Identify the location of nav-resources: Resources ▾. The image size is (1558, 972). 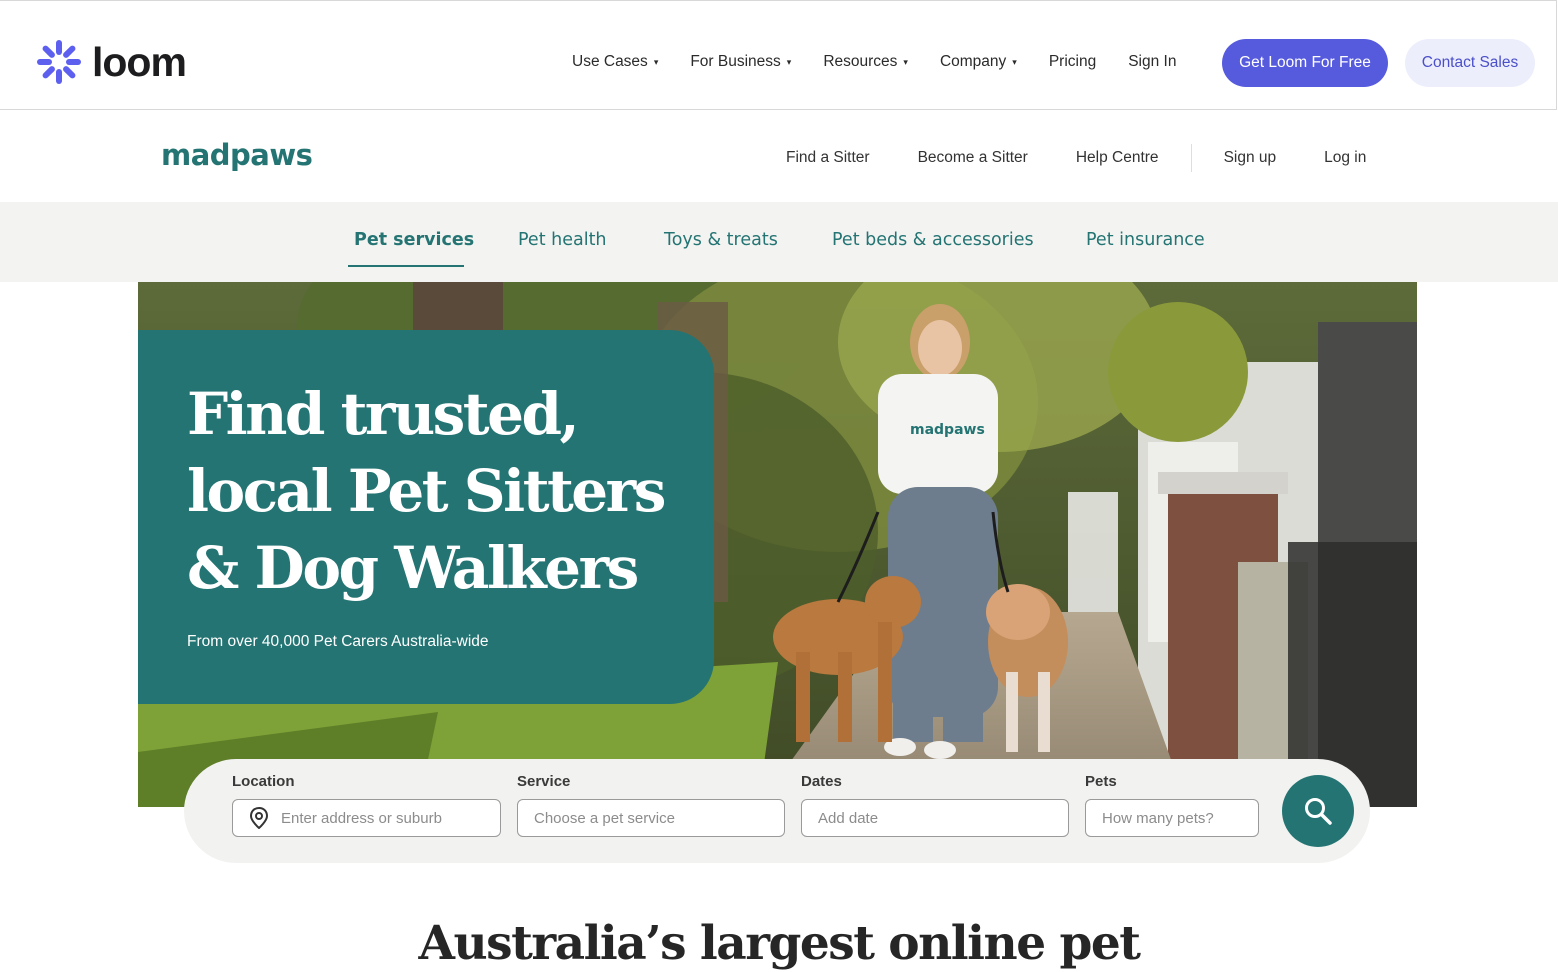
(865, 62).